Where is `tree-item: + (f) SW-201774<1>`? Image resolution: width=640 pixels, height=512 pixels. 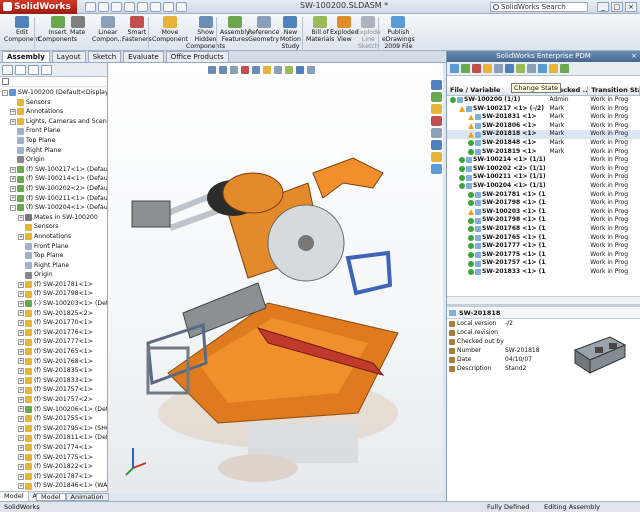 tree-item: + (f) SW-201774<1> is located at coordinates (53, 448).